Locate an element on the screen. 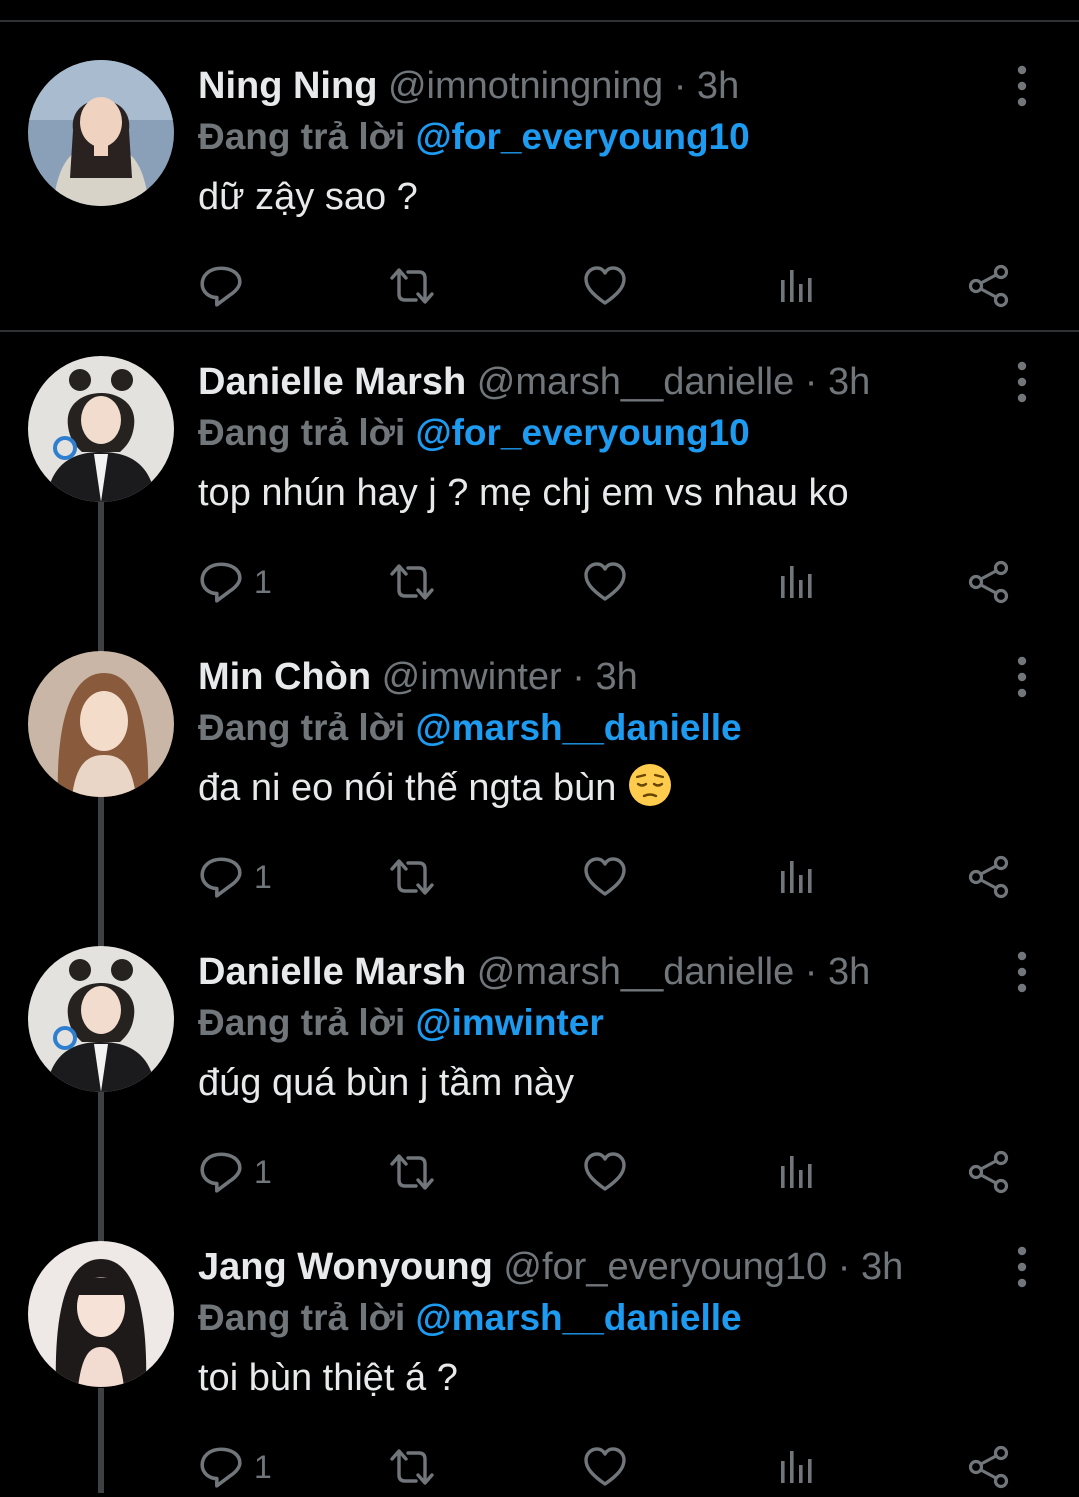 This screenshot has width=1079, height=1497. display-name: Jang Wonyoung is located at coordinates (345, 1267).